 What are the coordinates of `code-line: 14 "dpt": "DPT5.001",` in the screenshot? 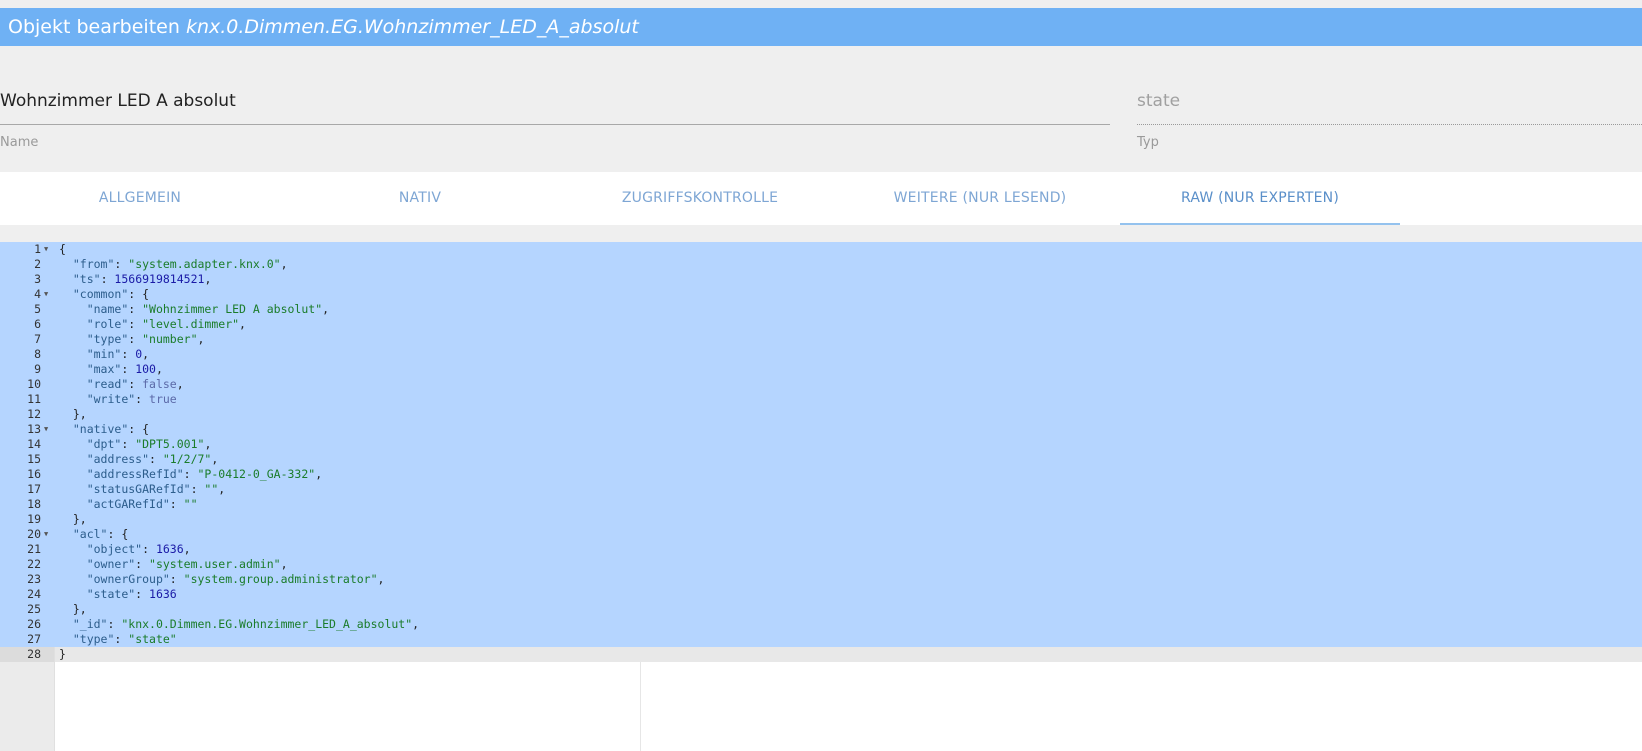 It's located at (821, 444).